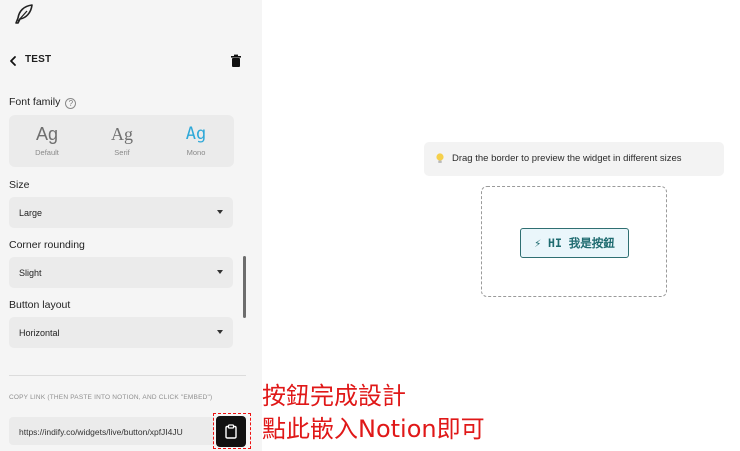 Image resolution: width=740 pixels, height=451 pixels. I want to click on font-option-default: Ag Default, so click(47, 140).